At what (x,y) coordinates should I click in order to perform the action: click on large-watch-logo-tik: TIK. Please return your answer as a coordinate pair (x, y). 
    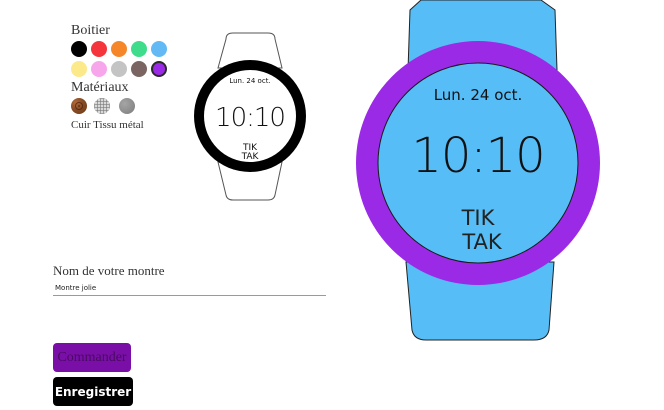
    Looking at the image, I should click on (478, 218).